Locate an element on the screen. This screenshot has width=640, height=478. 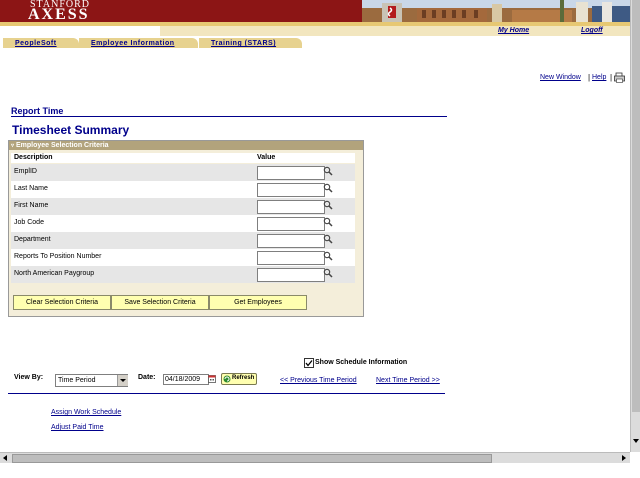
scroll-right-arrow-icon is located at coordinates (624, 458).